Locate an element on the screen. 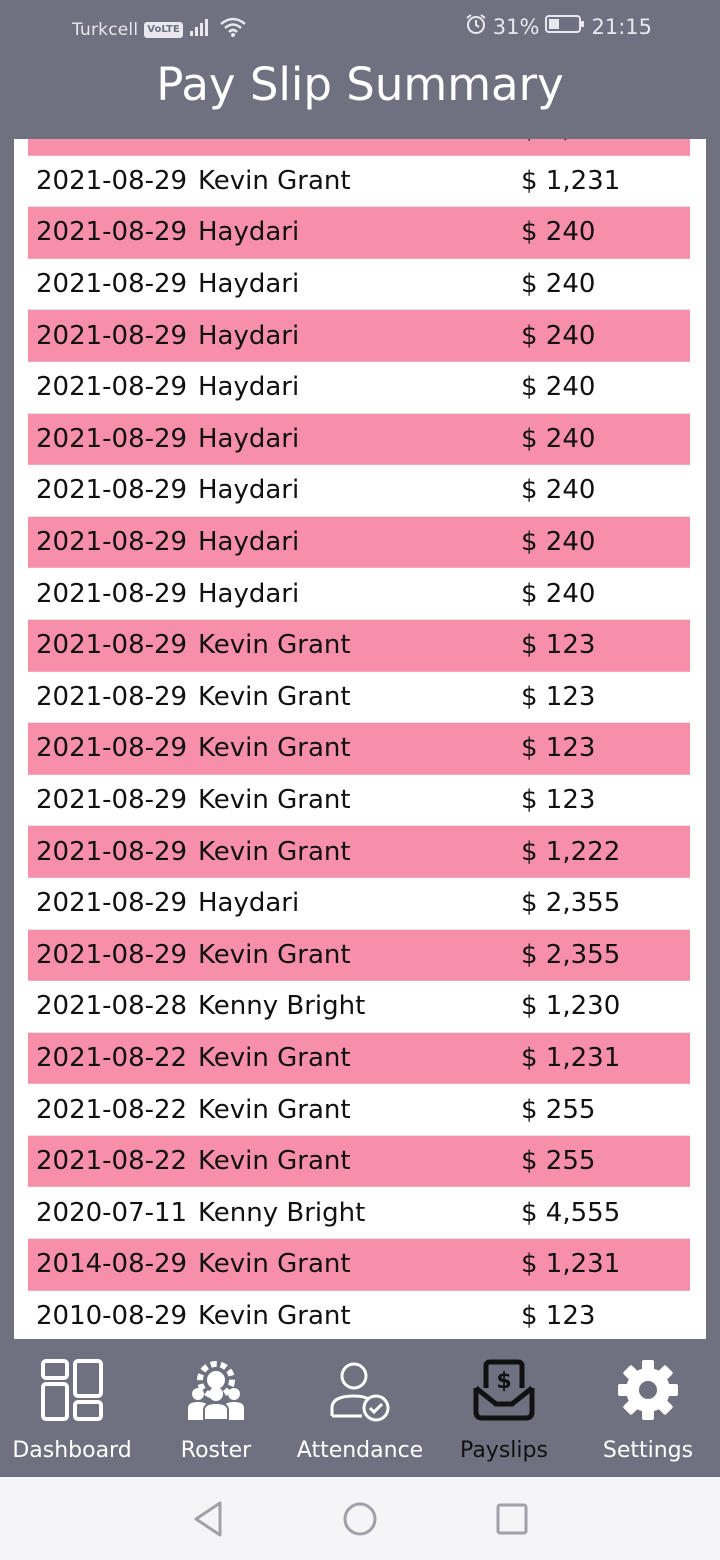 This screenshot has height=1560, width=720. user-check-icon is located at coordinates (360, 1392).